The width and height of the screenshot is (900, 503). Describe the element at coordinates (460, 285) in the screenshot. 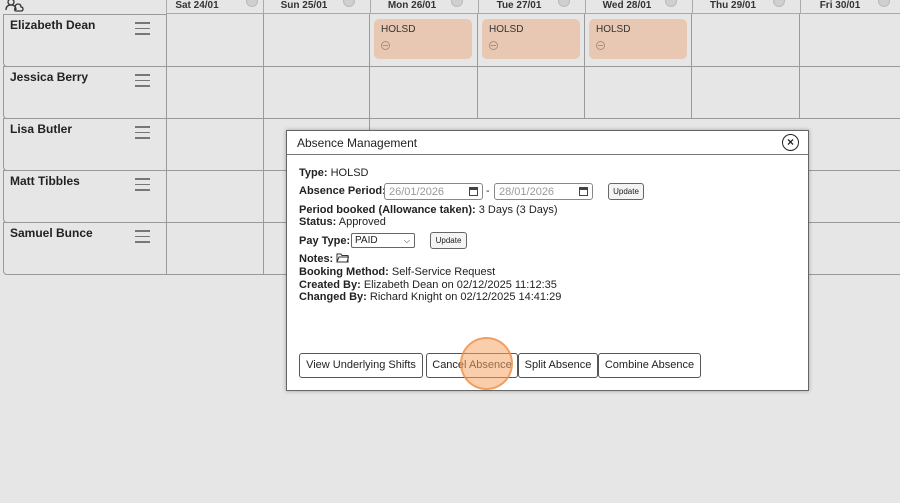

I see `created-by-value: Elizabeth Dean on 02/12/2025 11:12:35` at that location.